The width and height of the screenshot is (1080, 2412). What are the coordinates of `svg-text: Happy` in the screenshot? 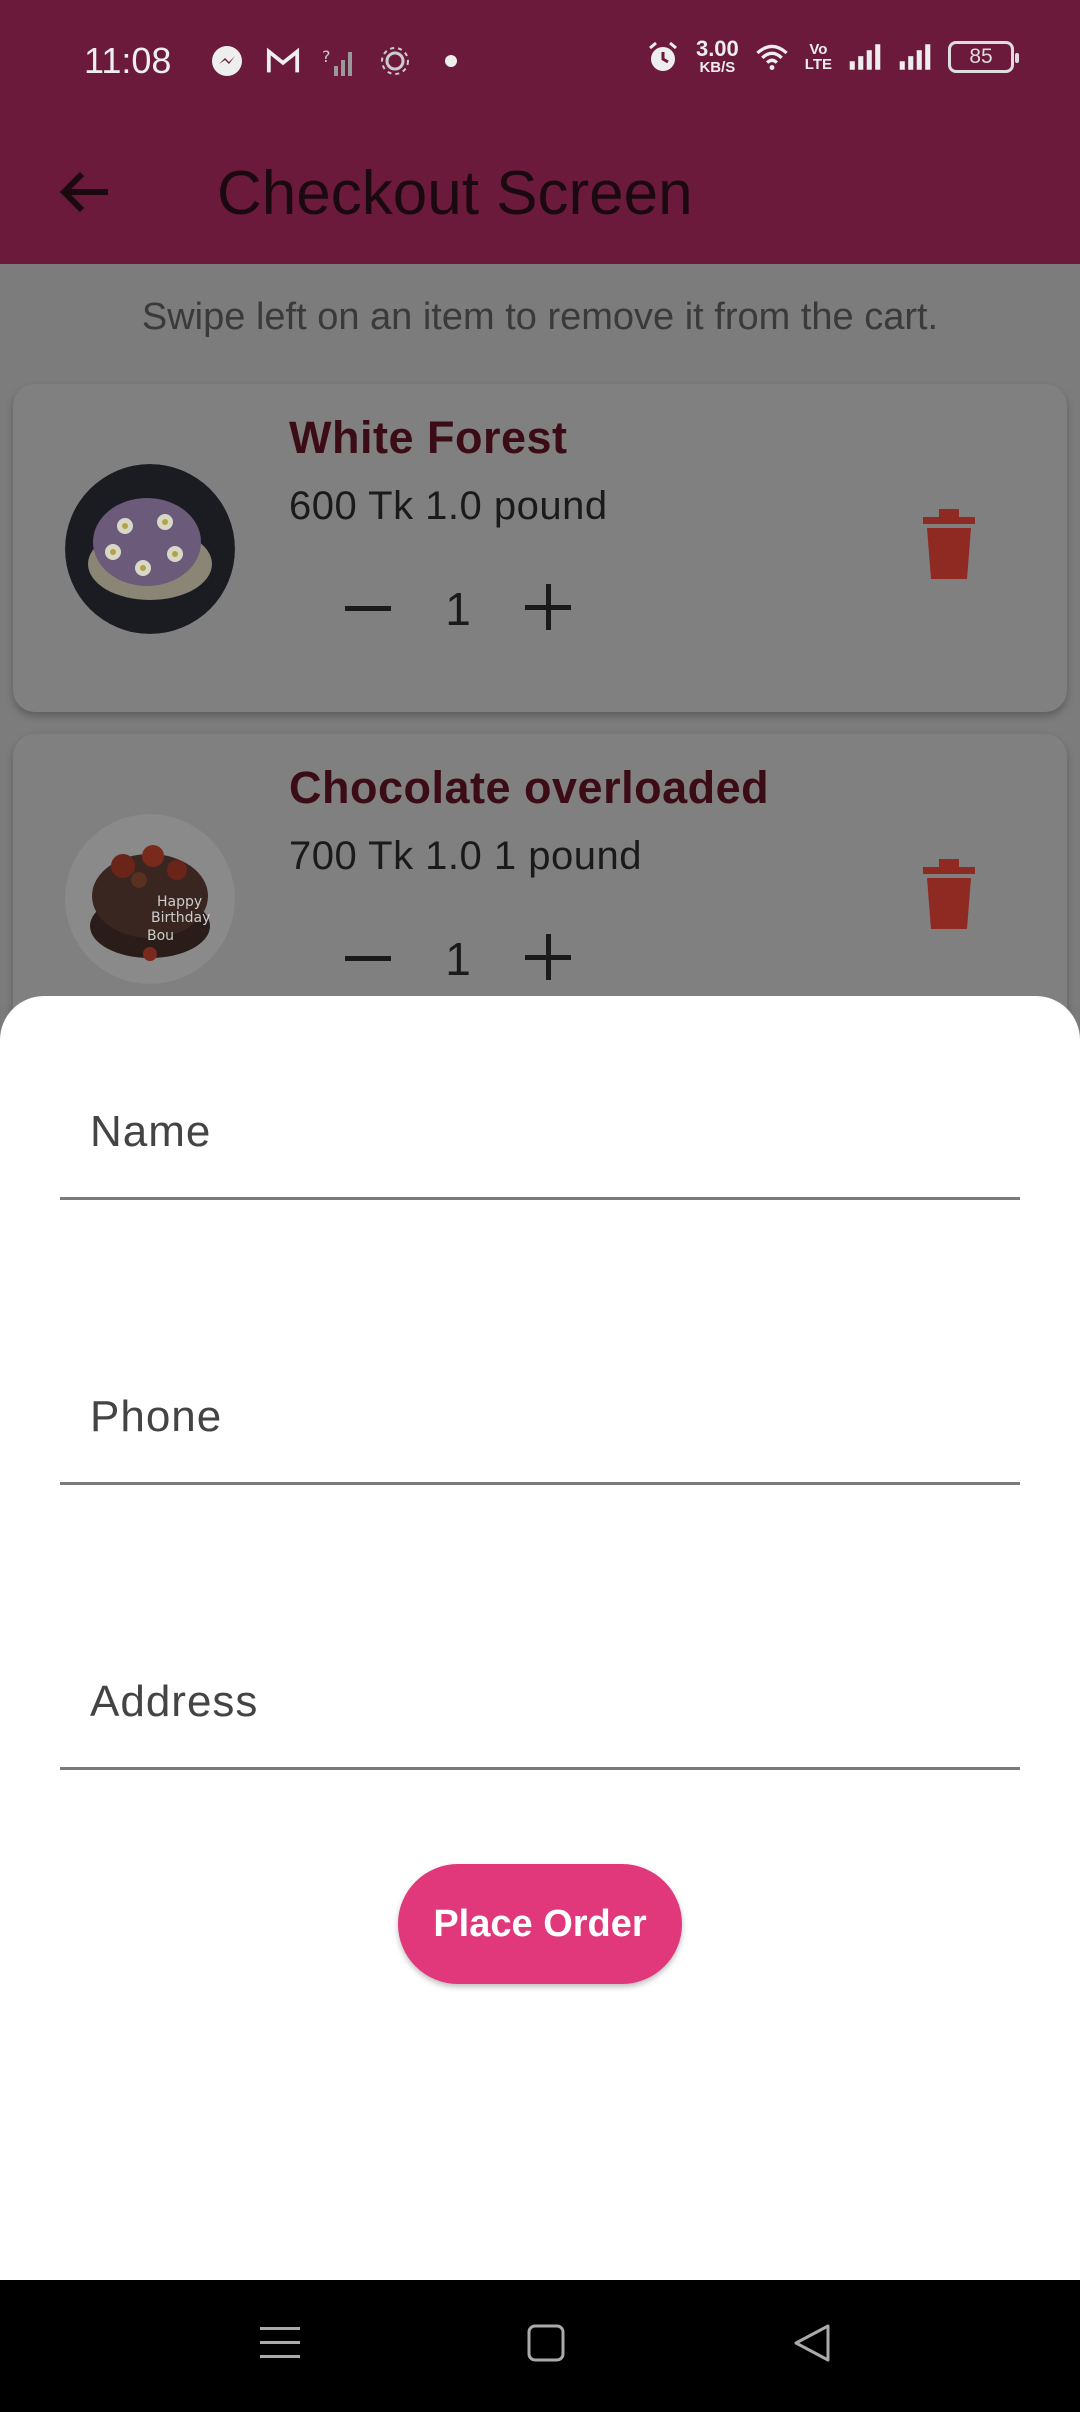 It's located at (179, 902).